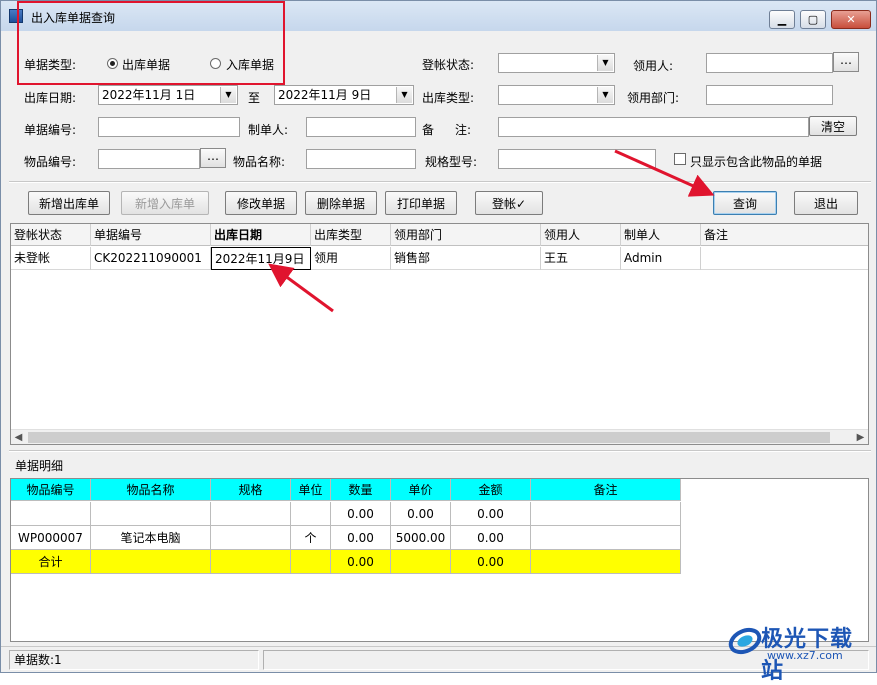 The image size is (877, 685). What do you see at coordinates (653, 127) in the screenshot?
I see `remark-input` at bounding box center [653, 127].